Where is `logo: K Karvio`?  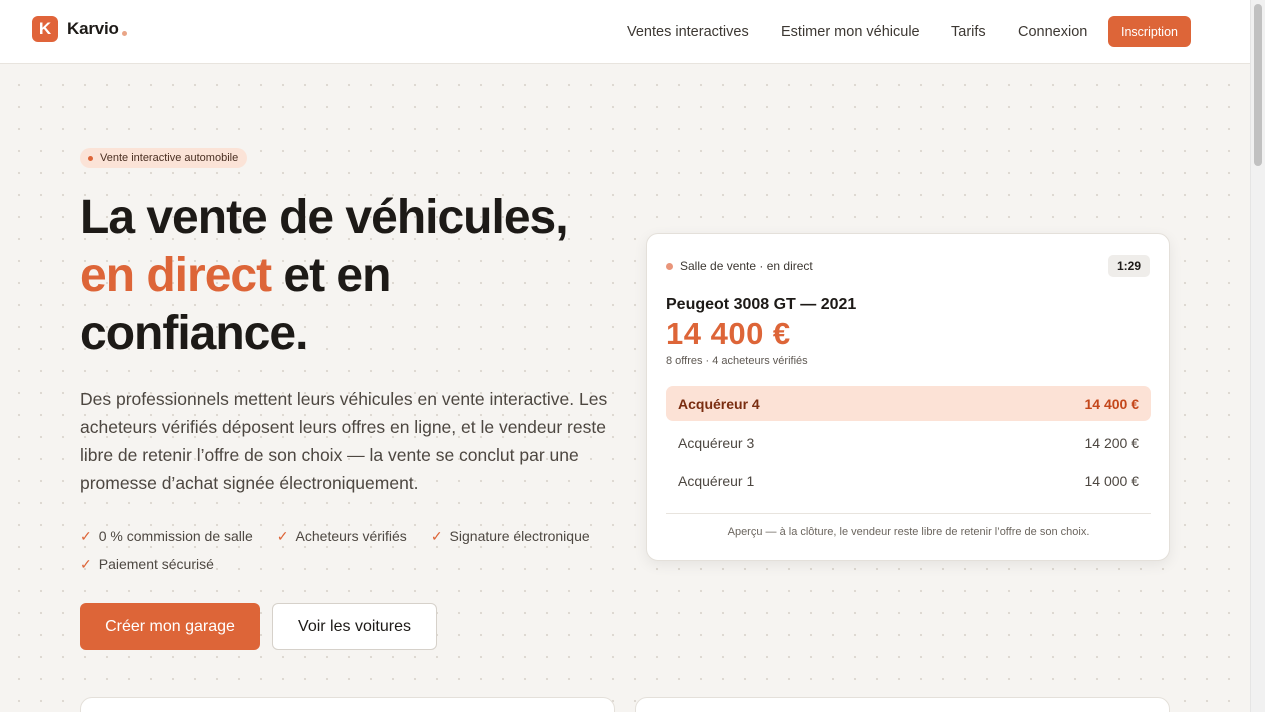
logo: K Karvio is located at coordinates (79, 29).